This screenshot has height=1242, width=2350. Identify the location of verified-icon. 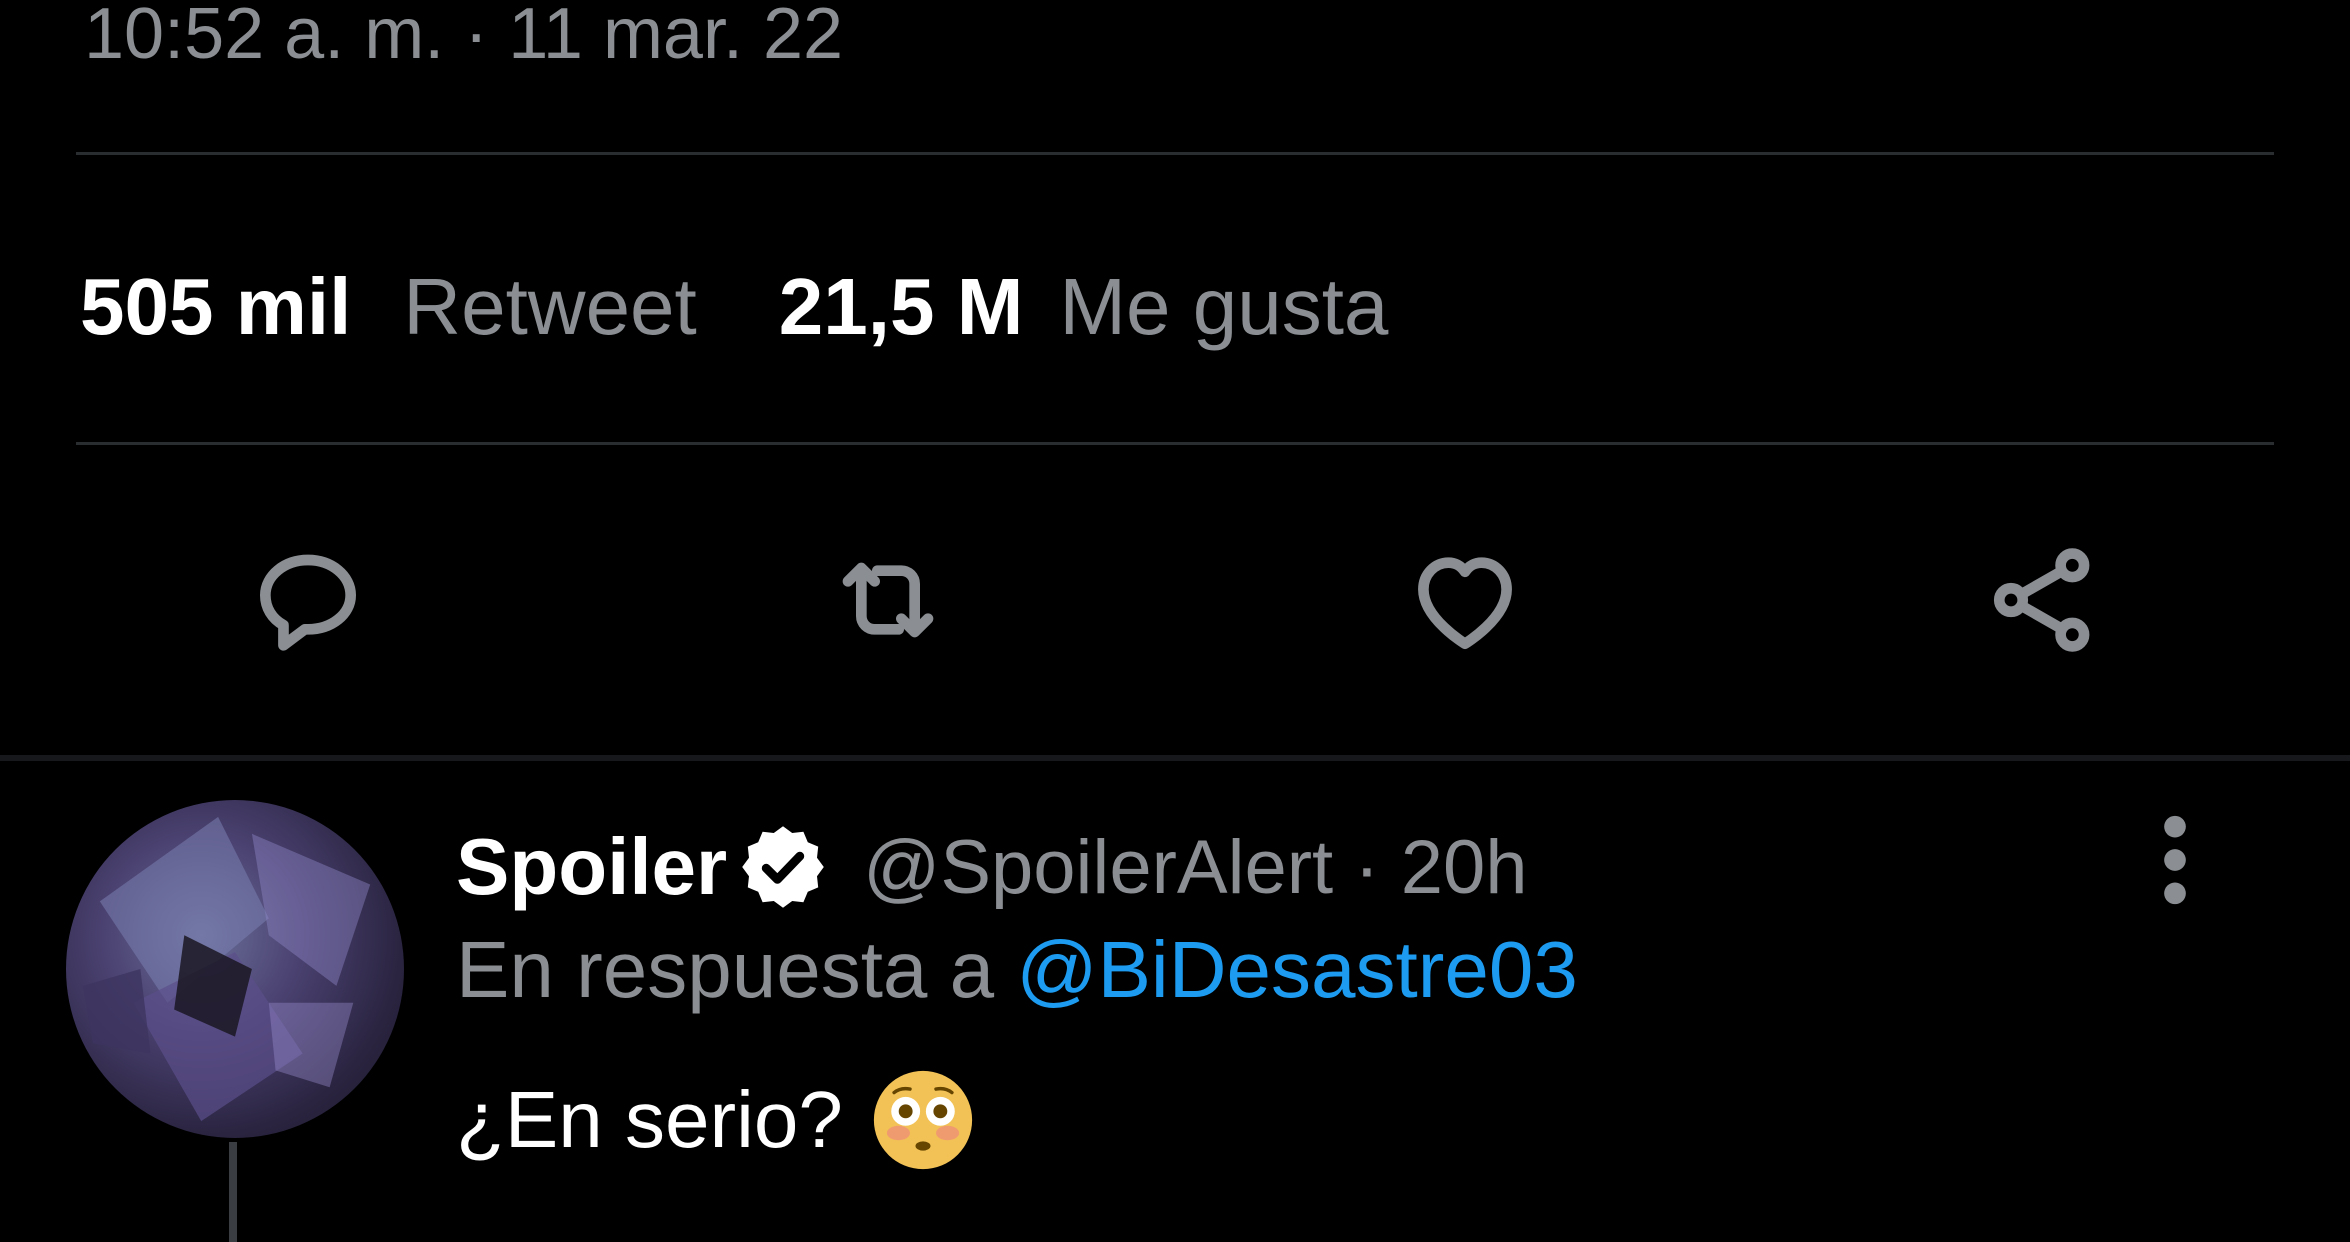
(783, 867).